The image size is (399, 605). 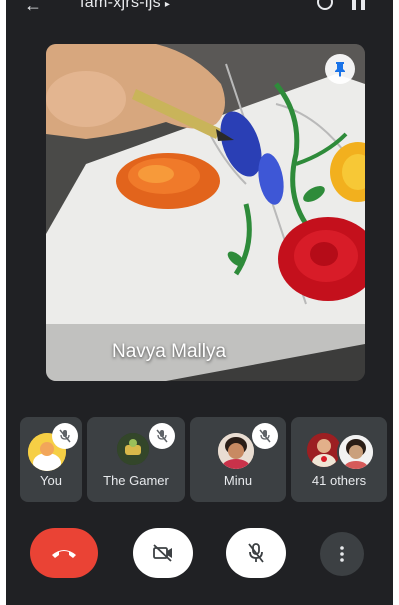 I want to click on camera-off-icon, so click(x=162, y=553).